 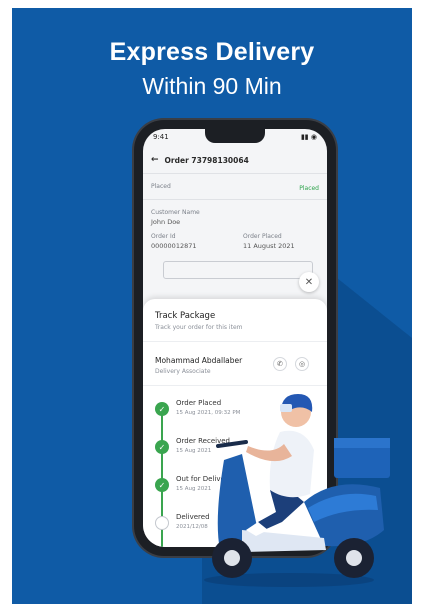 I want to click on status-badge: Placed, so click(x=309, y=188).